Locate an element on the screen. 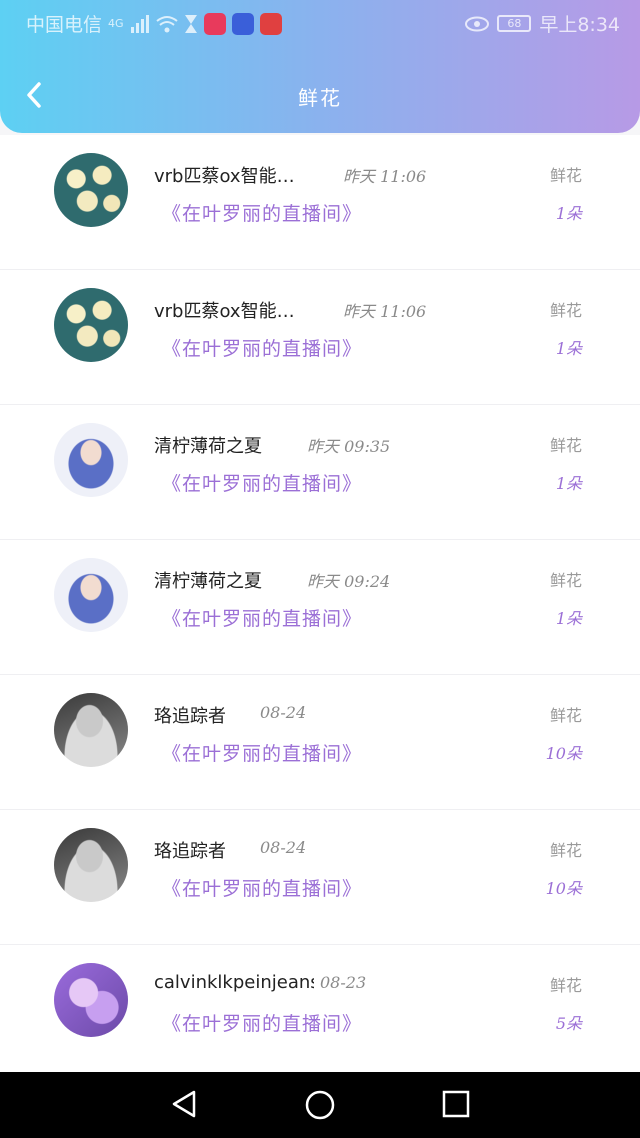 The height and width of the screenshot is (1138, 640). network-label: 4G is located at coordinates (116, 23).